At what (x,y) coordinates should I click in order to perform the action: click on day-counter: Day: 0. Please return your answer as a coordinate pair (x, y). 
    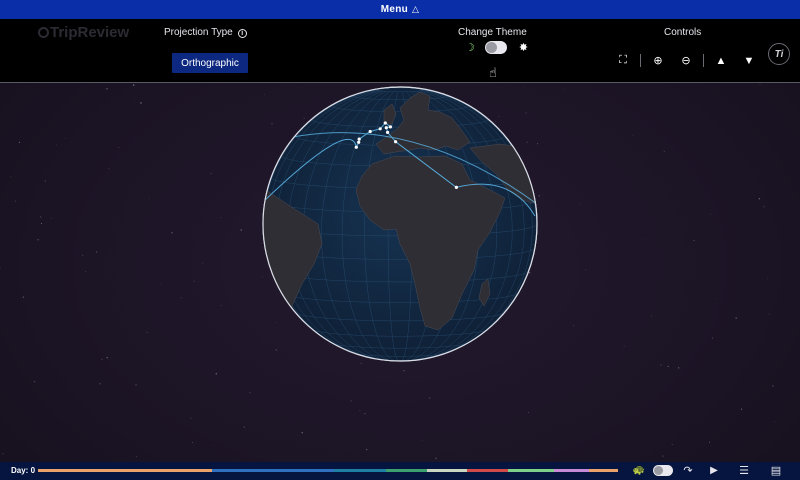
    Looking at the image, I should click on (23, 470).